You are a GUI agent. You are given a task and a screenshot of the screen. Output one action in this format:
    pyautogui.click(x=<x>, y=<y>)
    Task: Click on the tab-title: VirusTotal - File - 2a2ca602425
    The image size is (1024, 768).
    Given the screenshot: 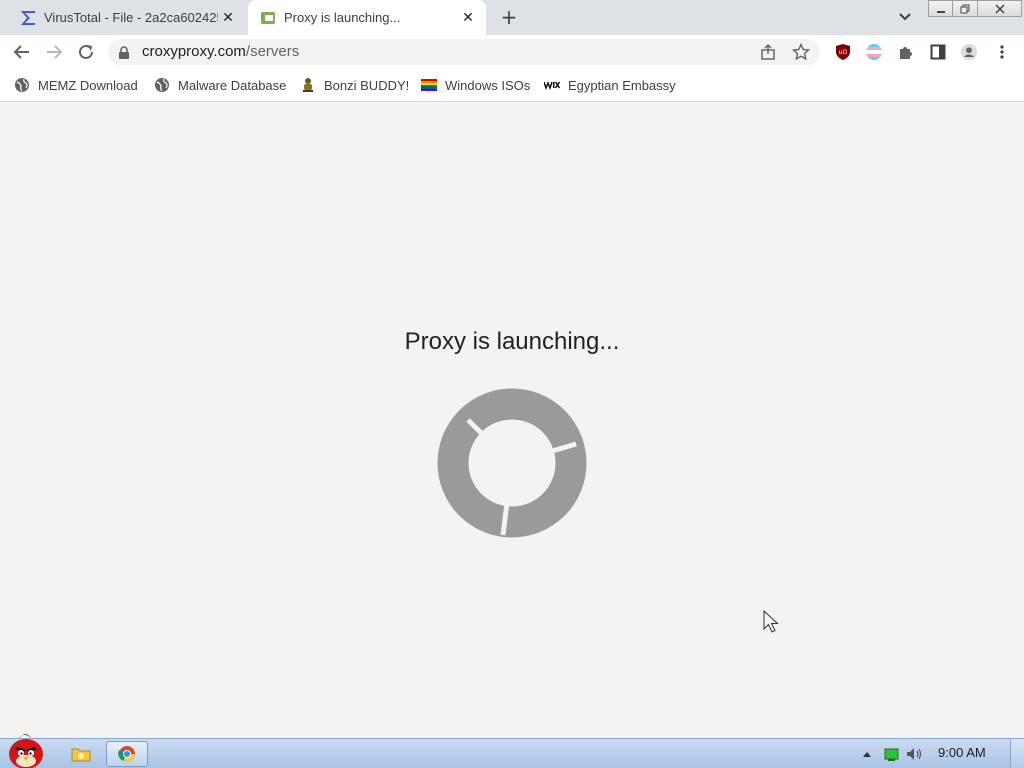 What is the action you would take?
    pyautogui.click(x=131, y=17)
    